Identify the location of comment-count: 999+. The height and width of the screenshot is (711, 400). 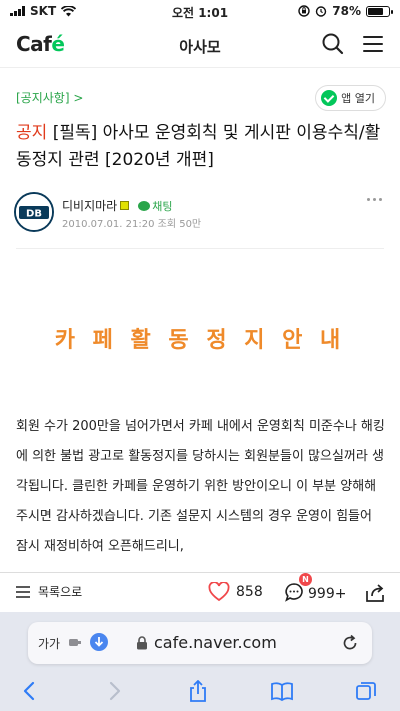
(327, 594).